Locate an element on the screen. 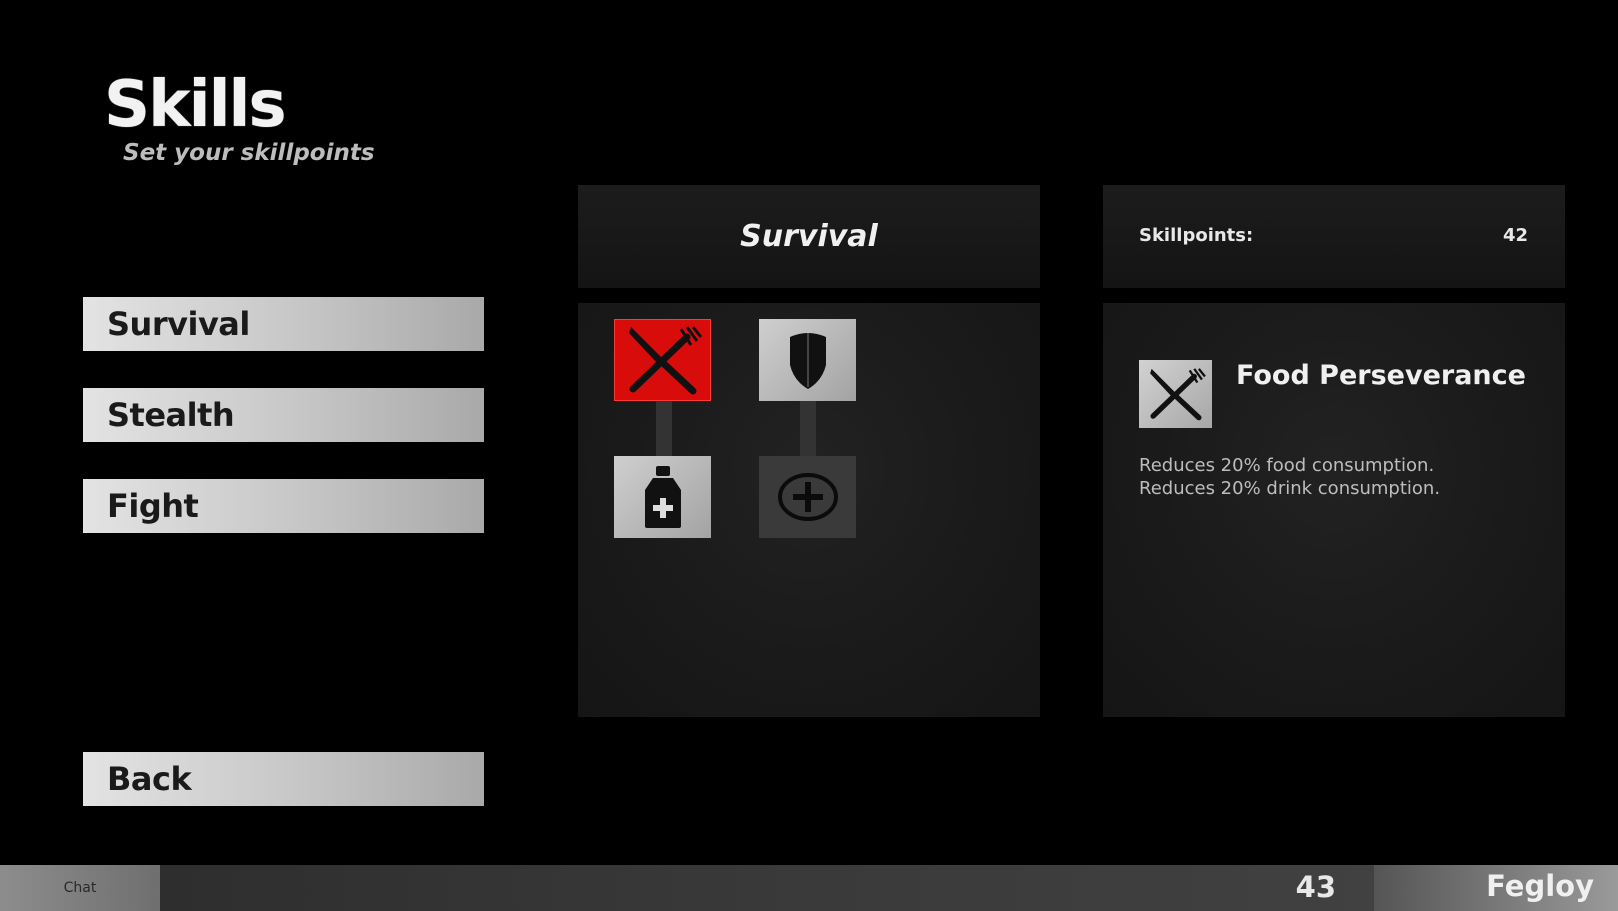 The image size is (1618, 911). detail-skill-name: Food Perseverance is located at coordinates (1381, 375).